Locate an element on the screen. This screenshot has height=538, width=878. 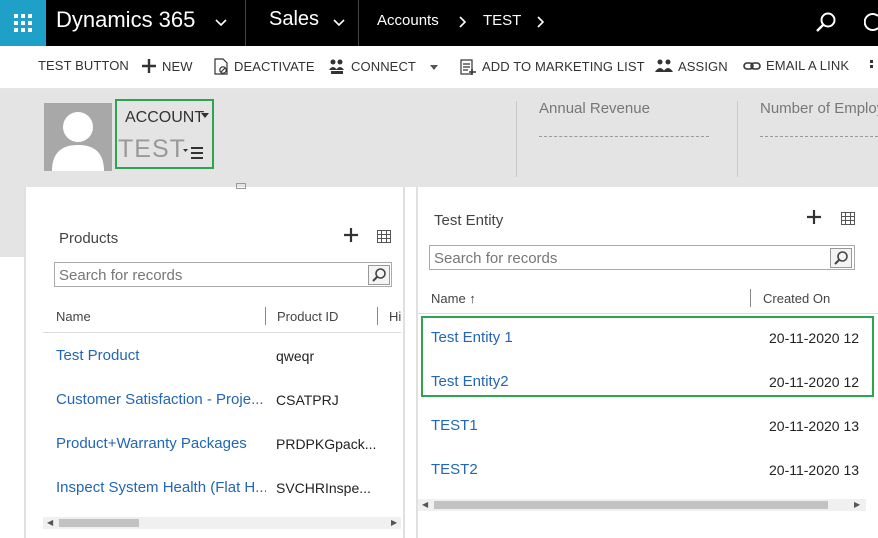
annual-revenue-label: Annual Revenue is located at coordinates (594, 108).